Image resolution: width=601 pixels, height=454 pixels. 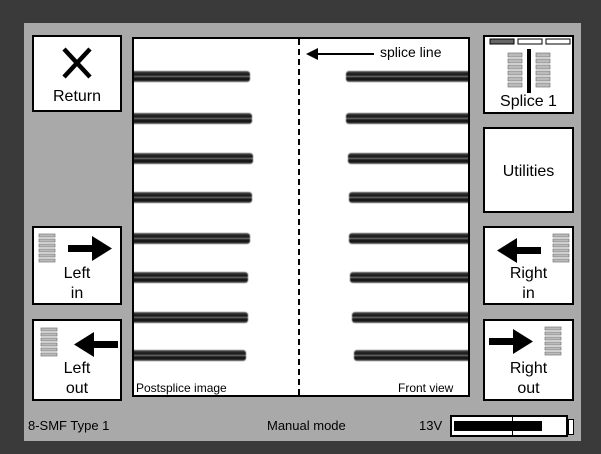 What do you see at coordinates (306, 425) in the screenshot?
I see `mode-indicator: Manual mode` at bounding box center [306, 425].